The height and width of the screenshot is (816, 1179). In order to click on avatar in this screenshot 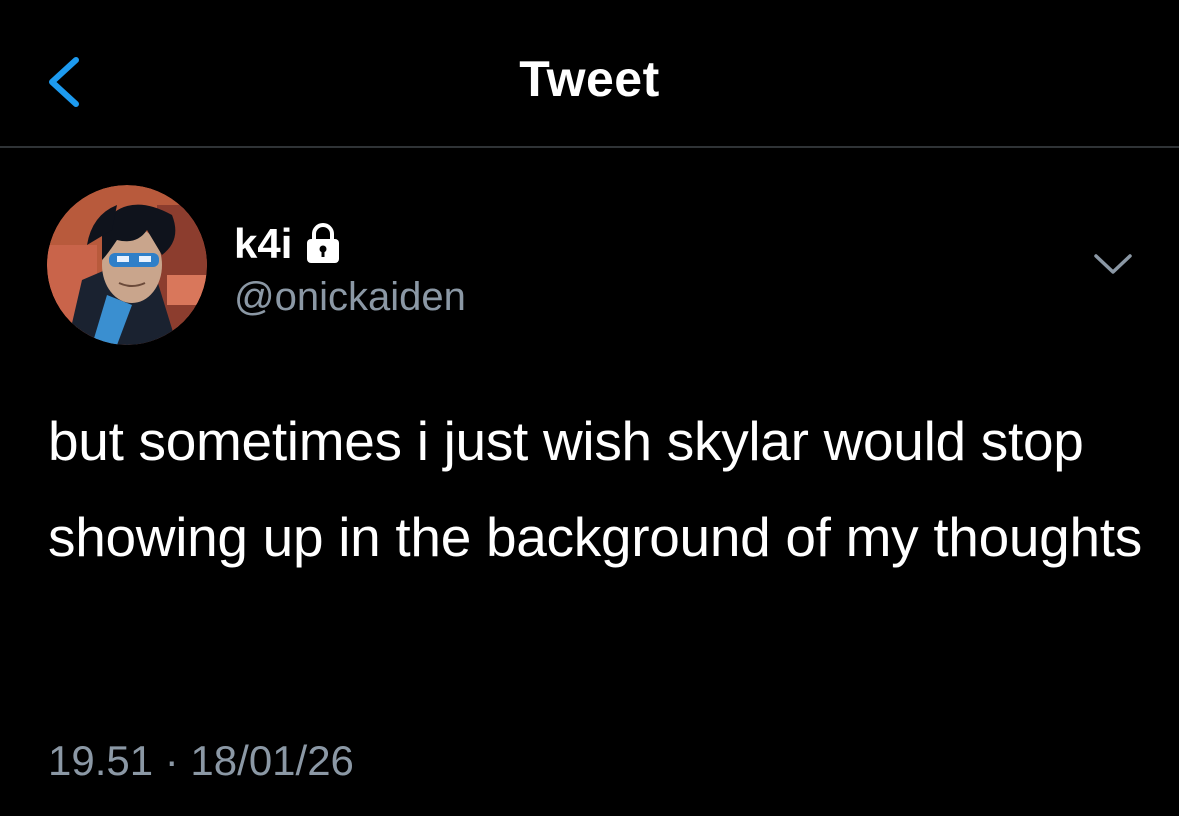, I will do `click(127, 265)`.